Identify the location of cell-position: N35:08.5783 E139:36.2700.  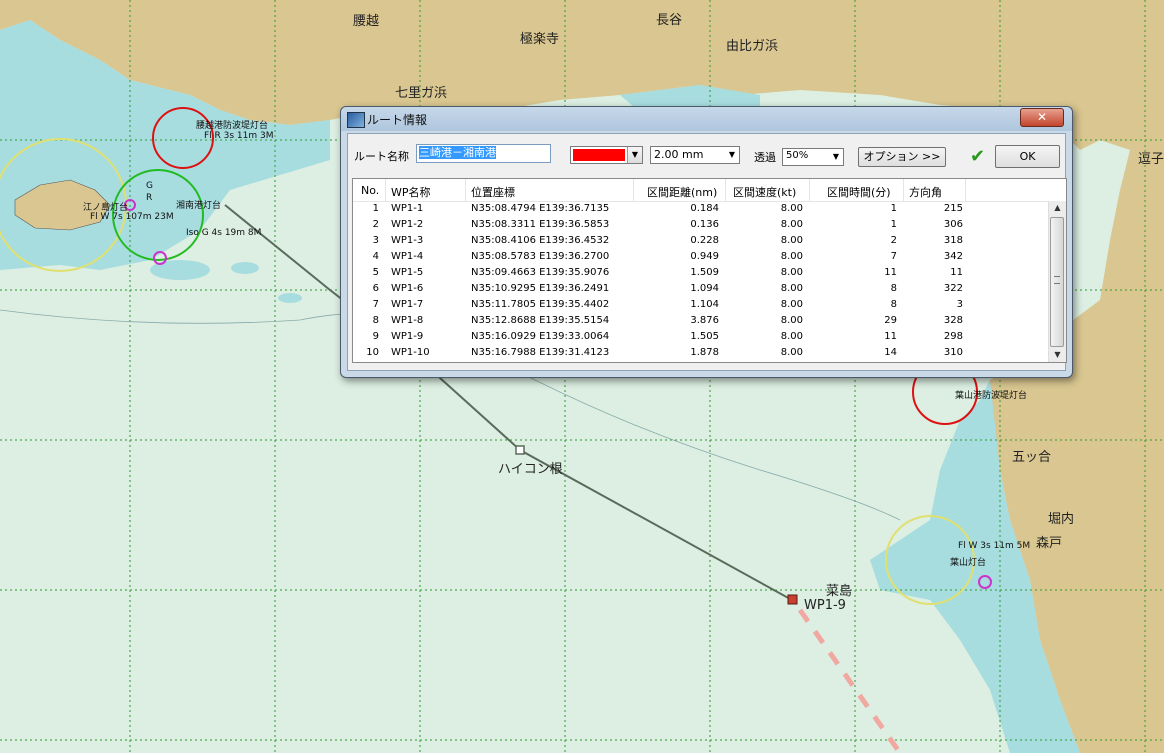
(540, 256).